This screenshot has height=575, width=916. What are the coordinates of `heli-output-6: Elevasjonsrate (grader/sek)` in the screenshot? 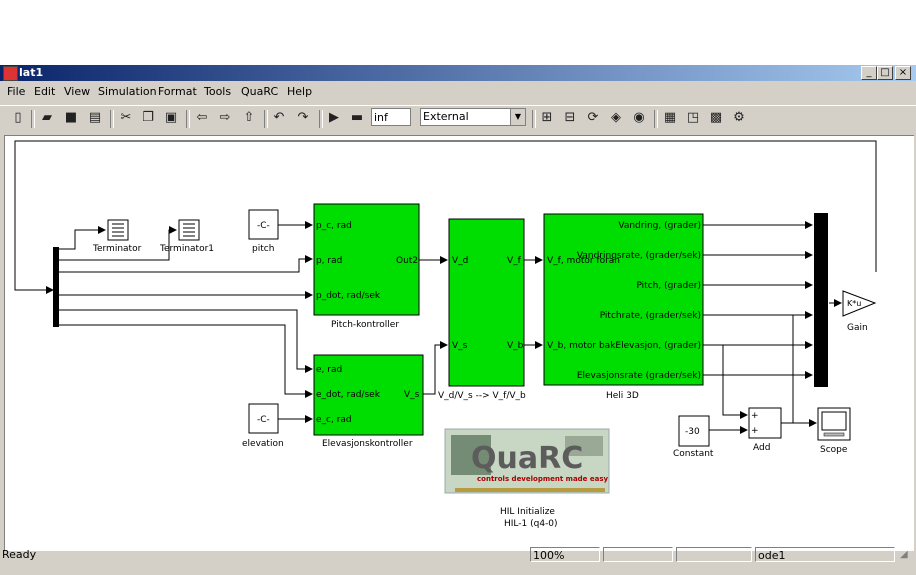 It's located at (639, 376).